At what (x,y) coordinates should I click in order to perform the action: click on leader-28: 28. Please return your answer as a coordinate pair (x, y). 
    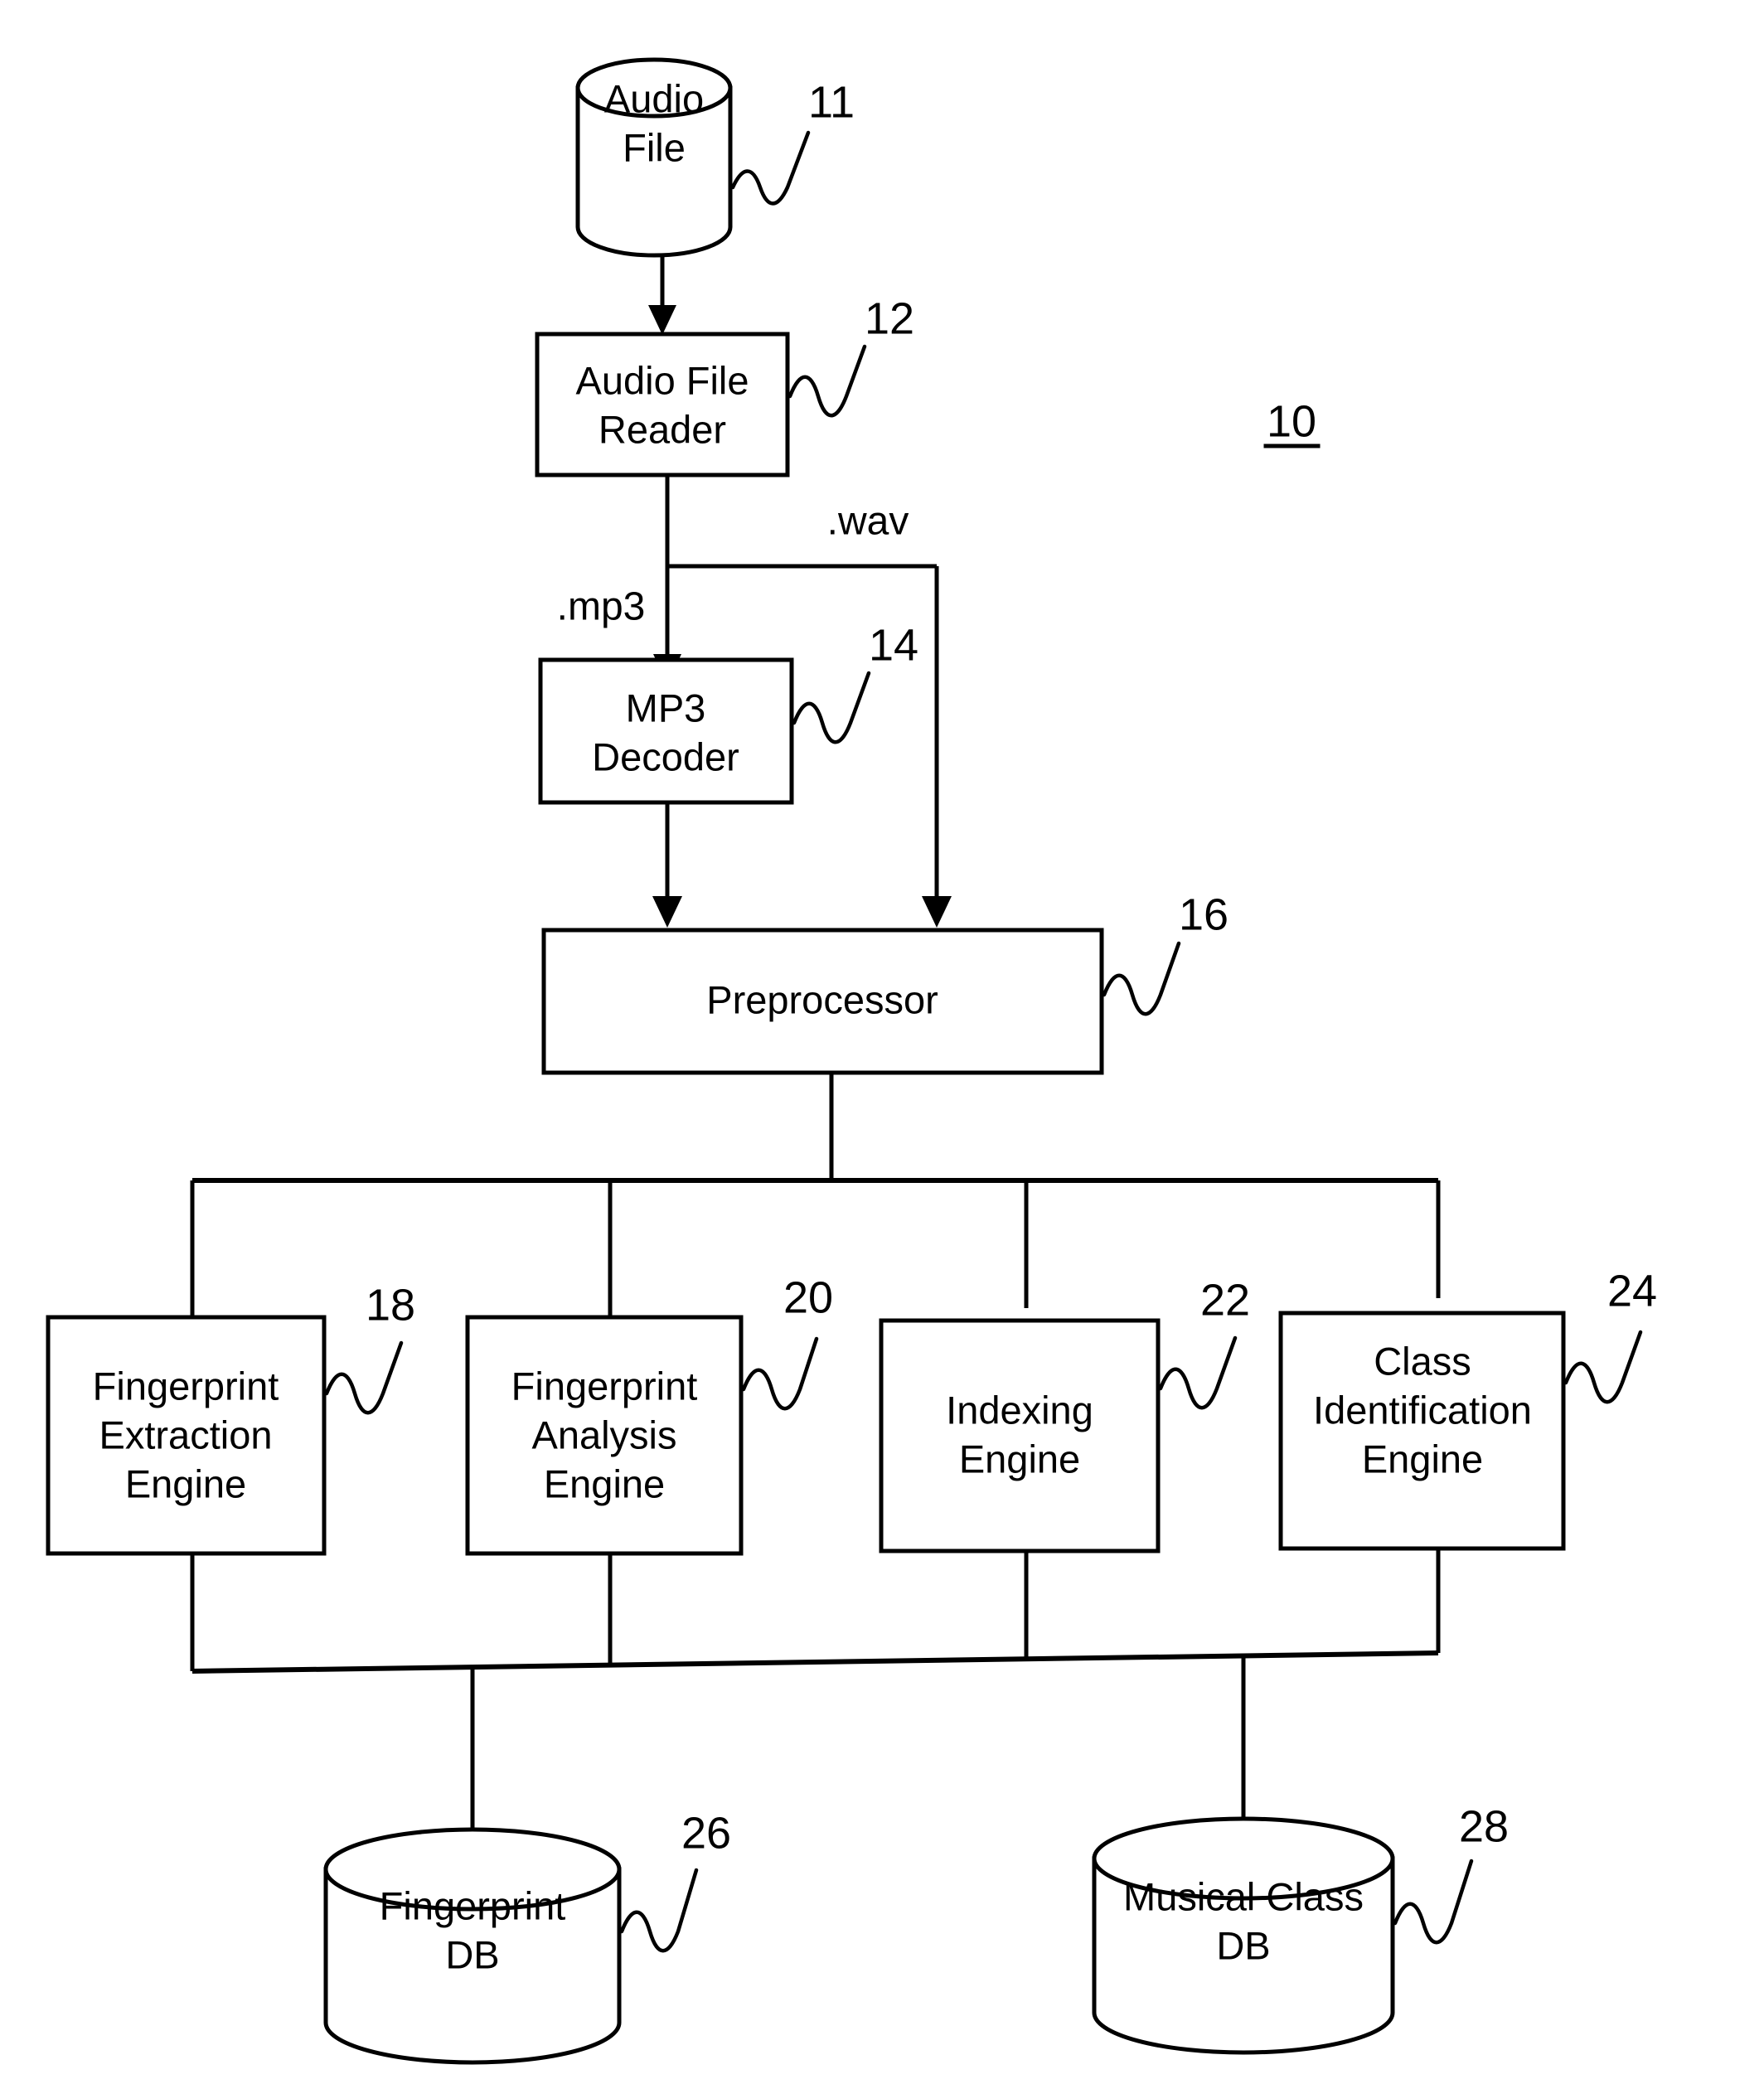
    Looking at the image, I should click on (1451, 1873).